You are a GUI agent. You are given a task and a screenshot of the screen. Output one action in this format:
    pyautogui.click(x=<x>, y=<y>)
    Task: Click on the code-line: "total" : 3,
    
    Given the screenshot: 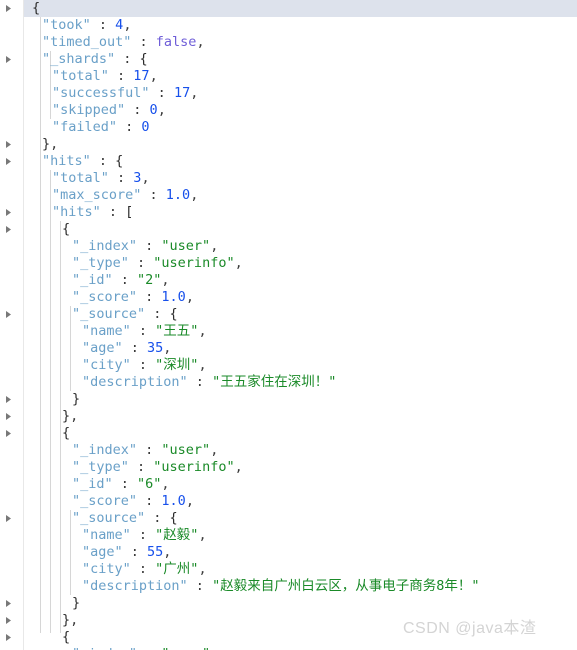 What is the action you would take?
    pyautogui.click(x=300, y=178)
    